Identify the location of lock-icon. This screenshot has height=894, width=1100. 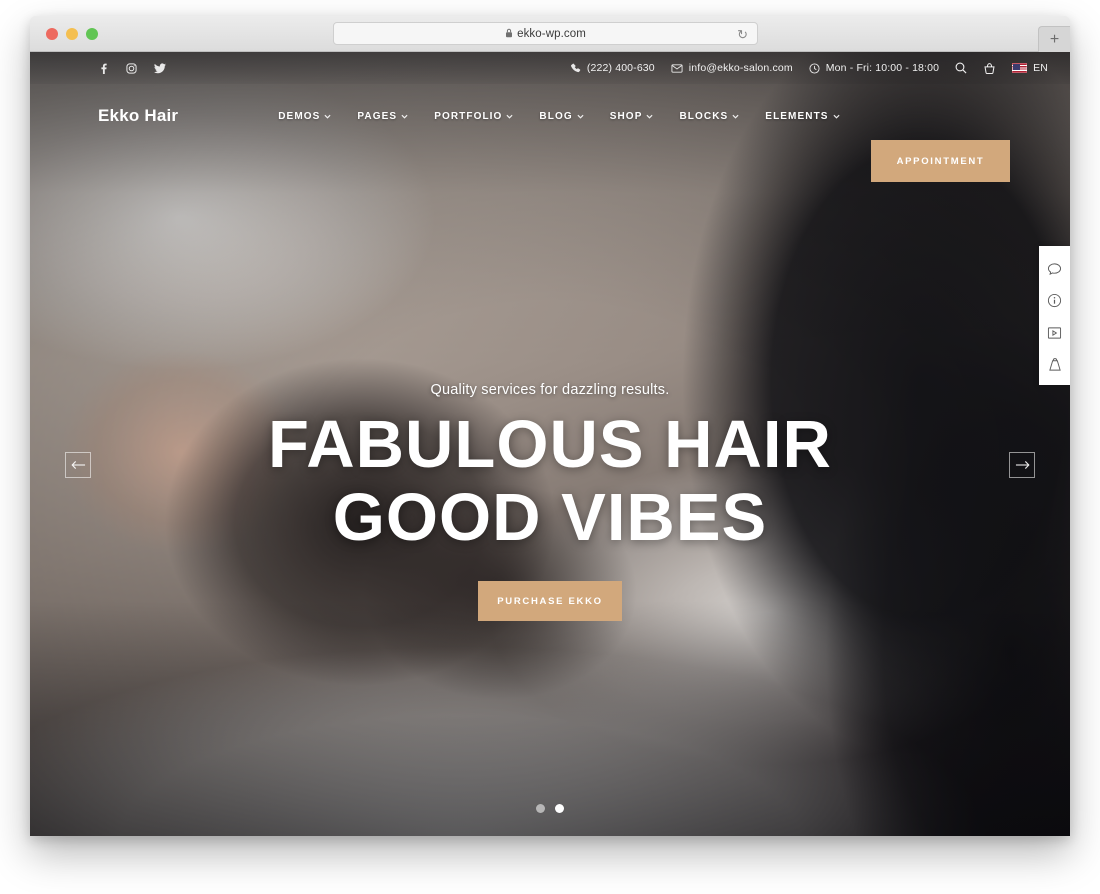
(509, 34).